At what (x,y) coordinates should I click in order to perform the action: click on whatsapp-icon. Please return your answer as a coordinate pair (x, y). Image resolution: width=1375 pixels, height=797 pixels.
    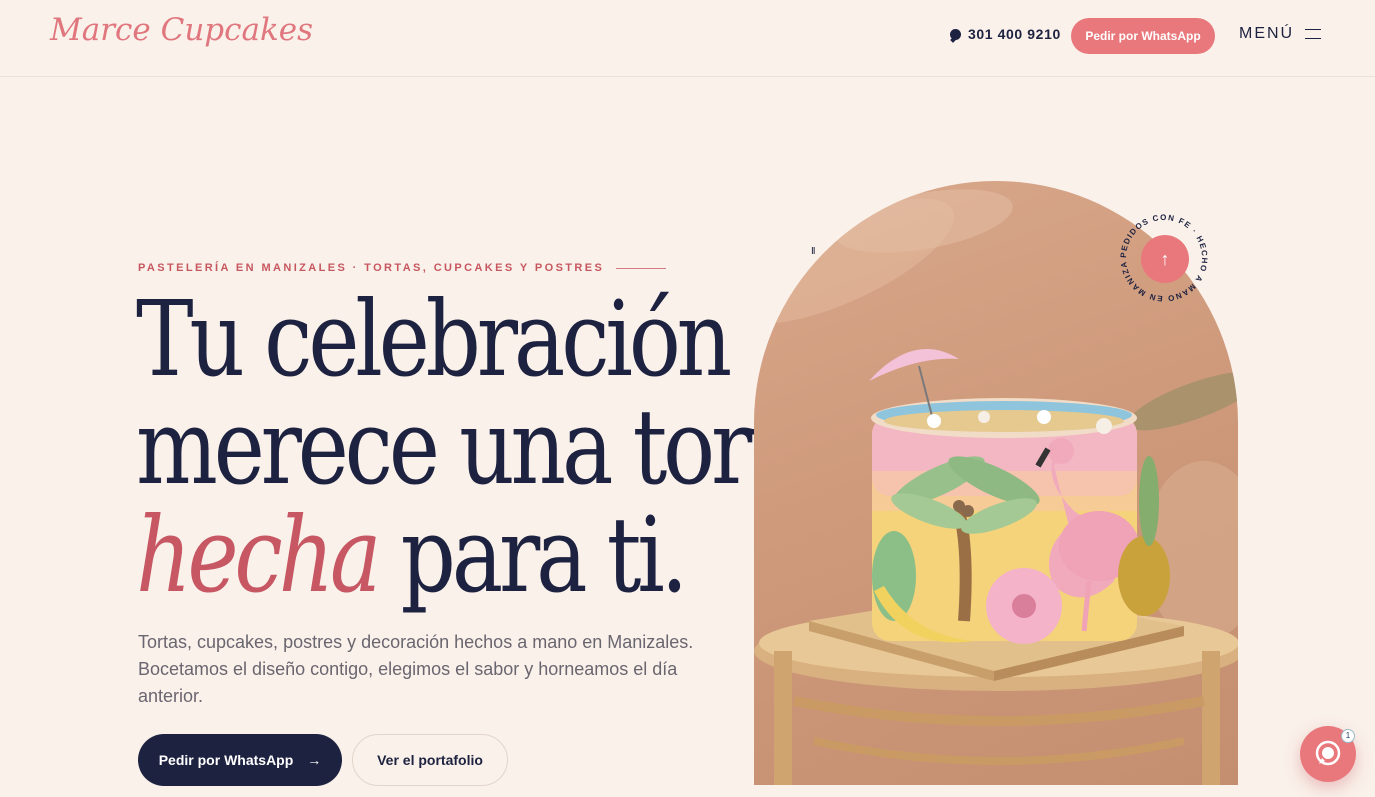
    Looking at the image, I should click on (1328, 753).